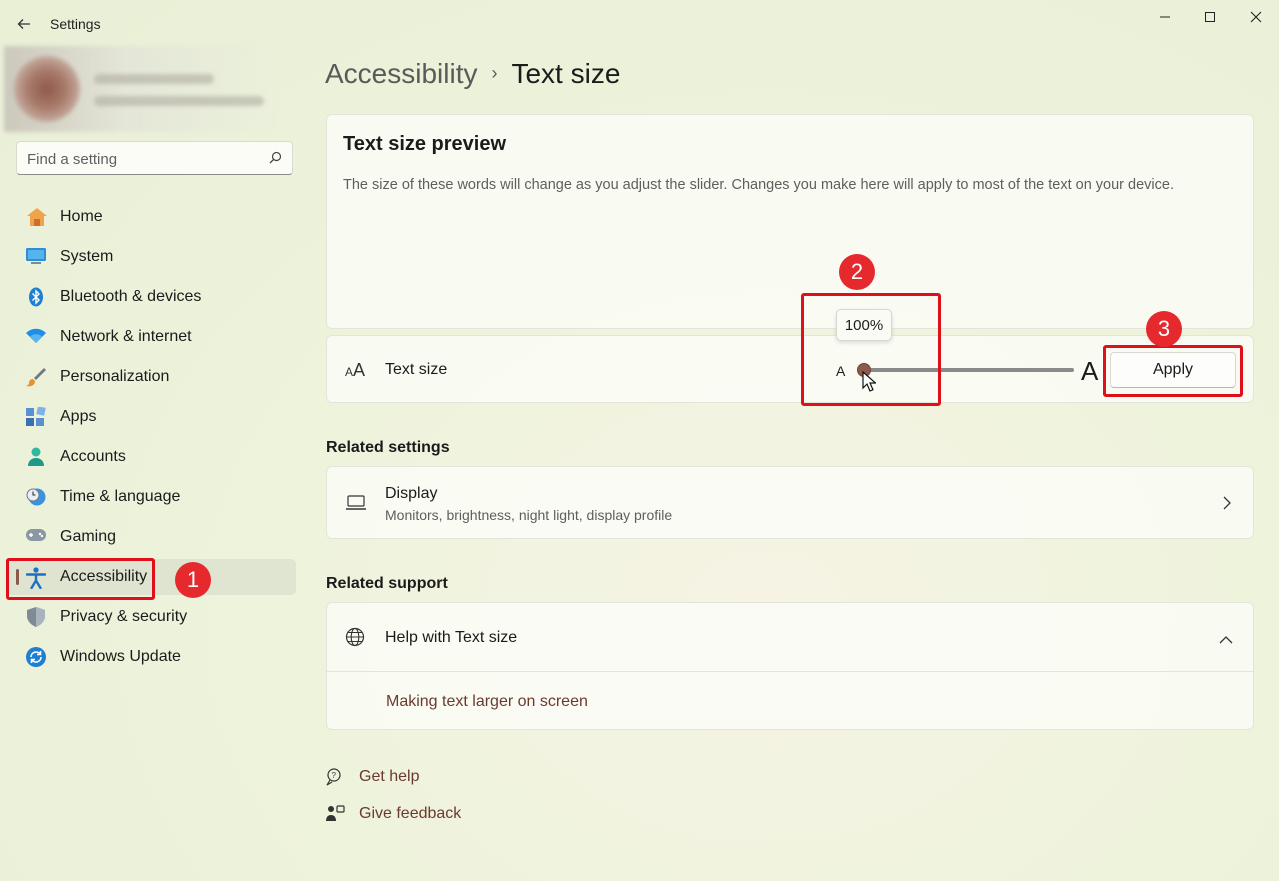 The width and height of the screenshot is (1279, 881). What do you see at coordinates (88, 536) in the screenshot?
I see `sidebar-item-label: Gaming` at bounding box center [88, 536].